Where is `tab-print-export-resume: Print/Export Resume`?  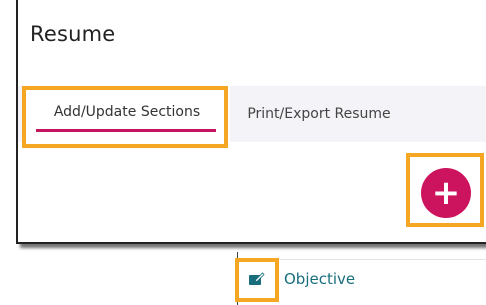
tab-print-export-resume: Print/Export Resume is located at coordinates (319, 114).